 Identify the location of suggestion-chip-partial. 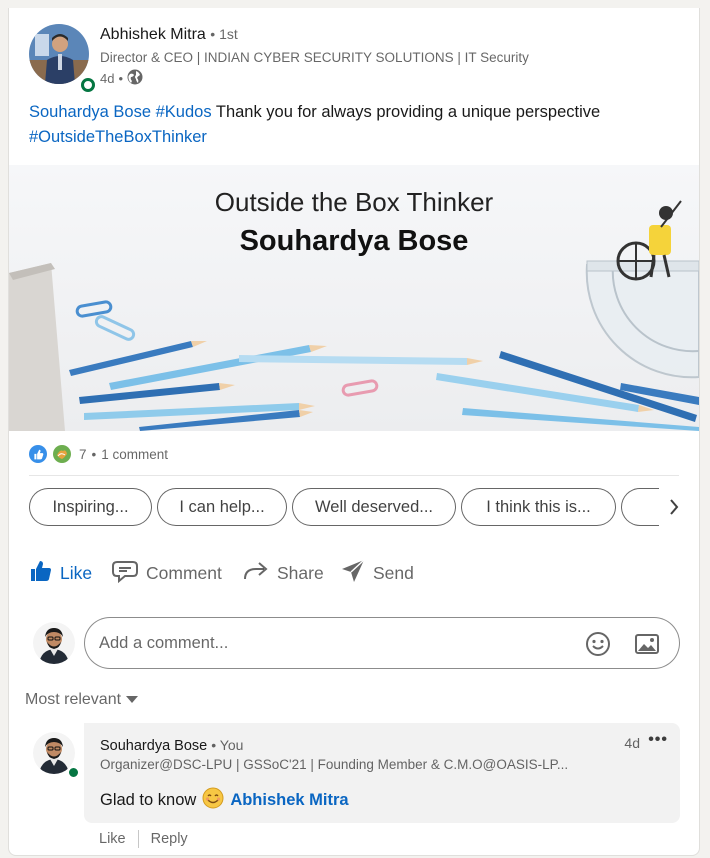
(641, 507).